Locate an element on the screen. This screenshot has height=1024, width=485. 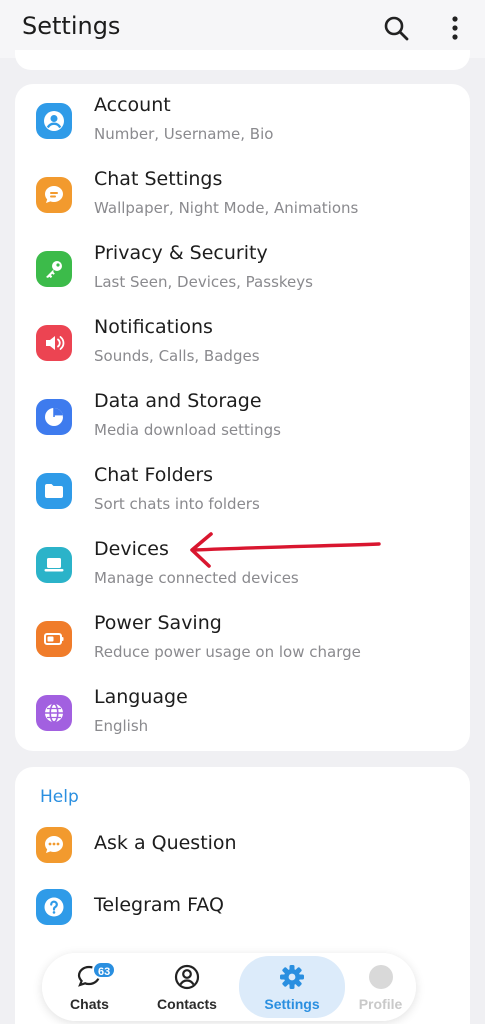
help-item-label: Ask a Question is located at coordinates (165, 843).